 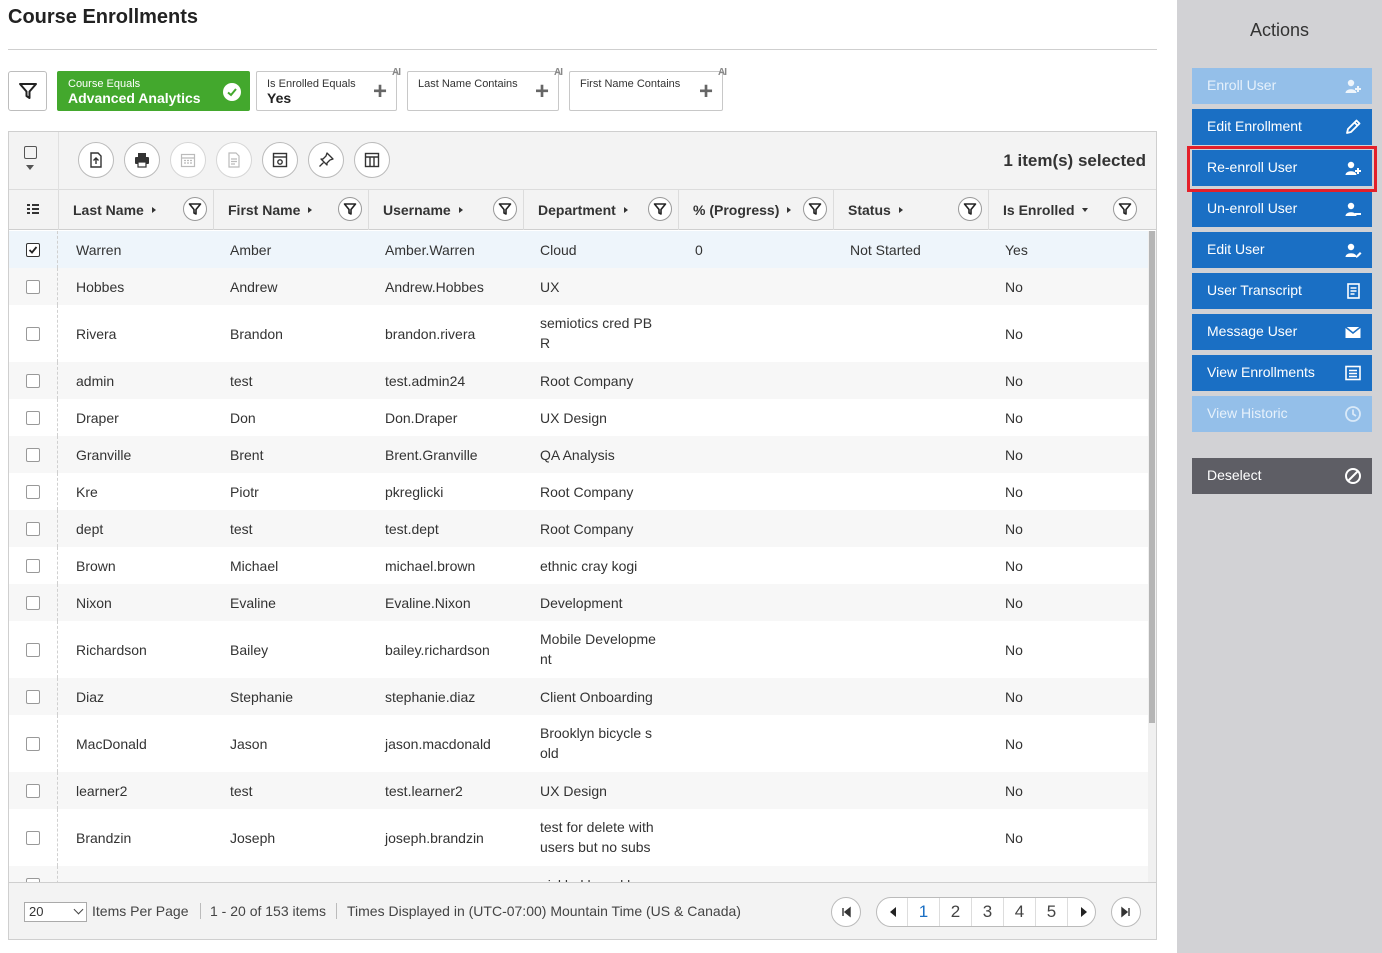 What do you see at coordinates (648, 89) in the screenshot?
I see `filter-chip-first-name: First Name Contains + AI` at bounding box center [648, 89].